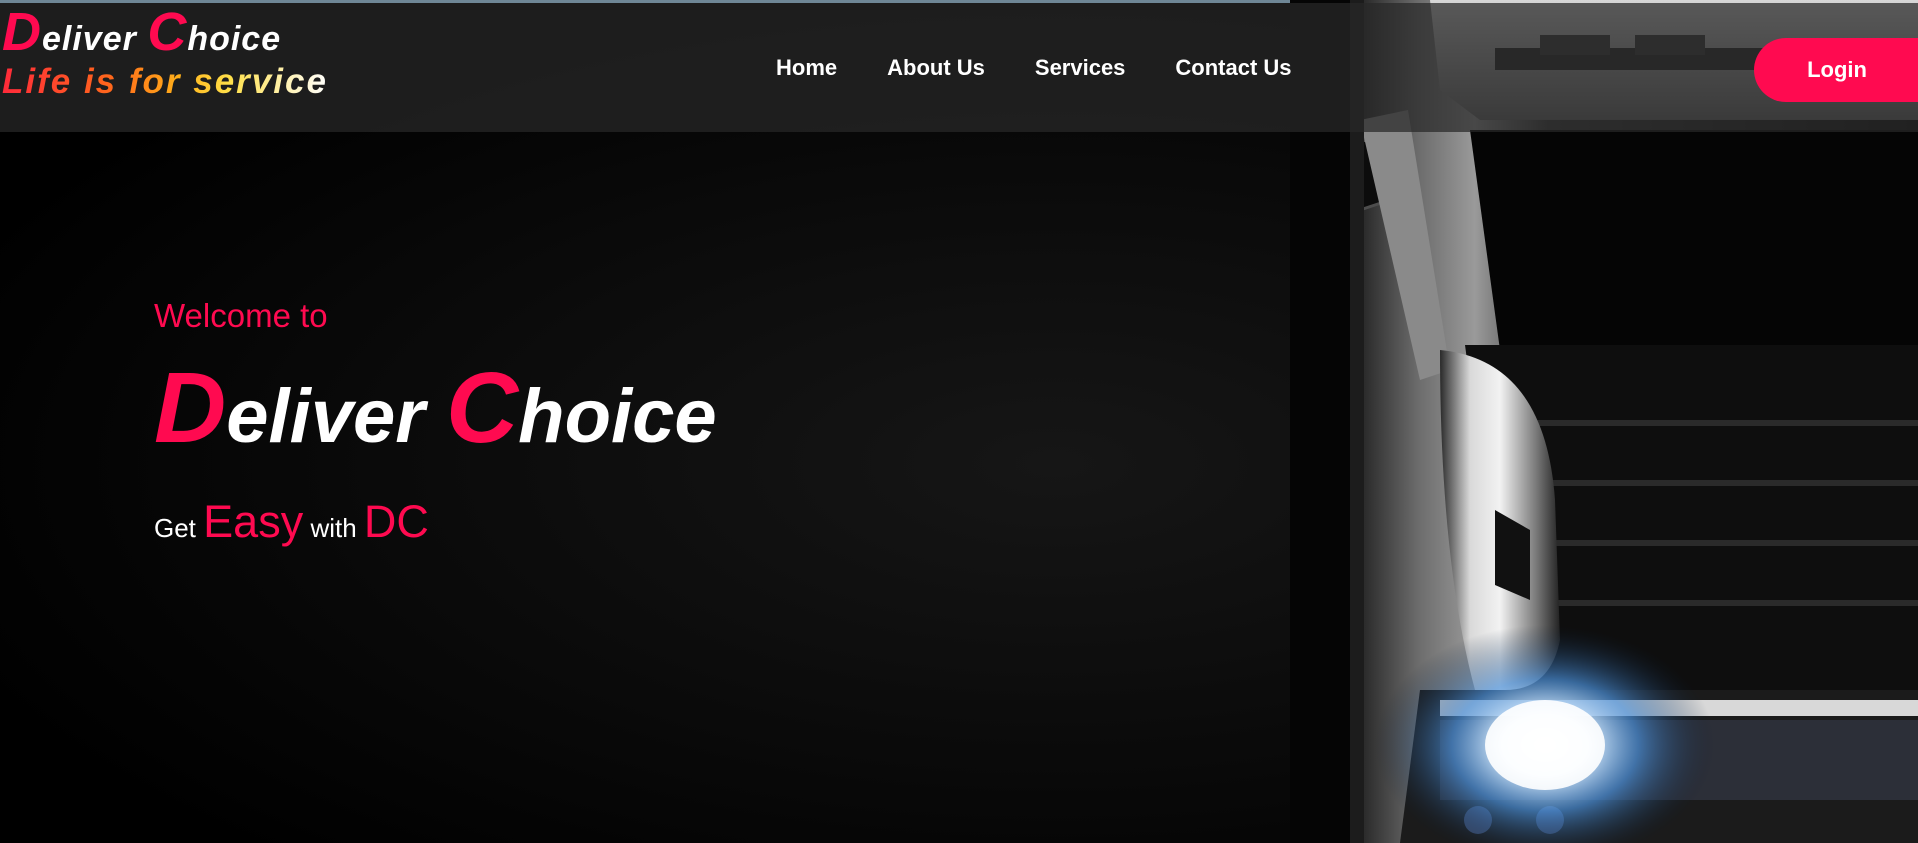  What do you see at coordinates (165, 81) in the screenshot?
I see `logo-tagline: Life is for service` at bounding box center [165, 81].